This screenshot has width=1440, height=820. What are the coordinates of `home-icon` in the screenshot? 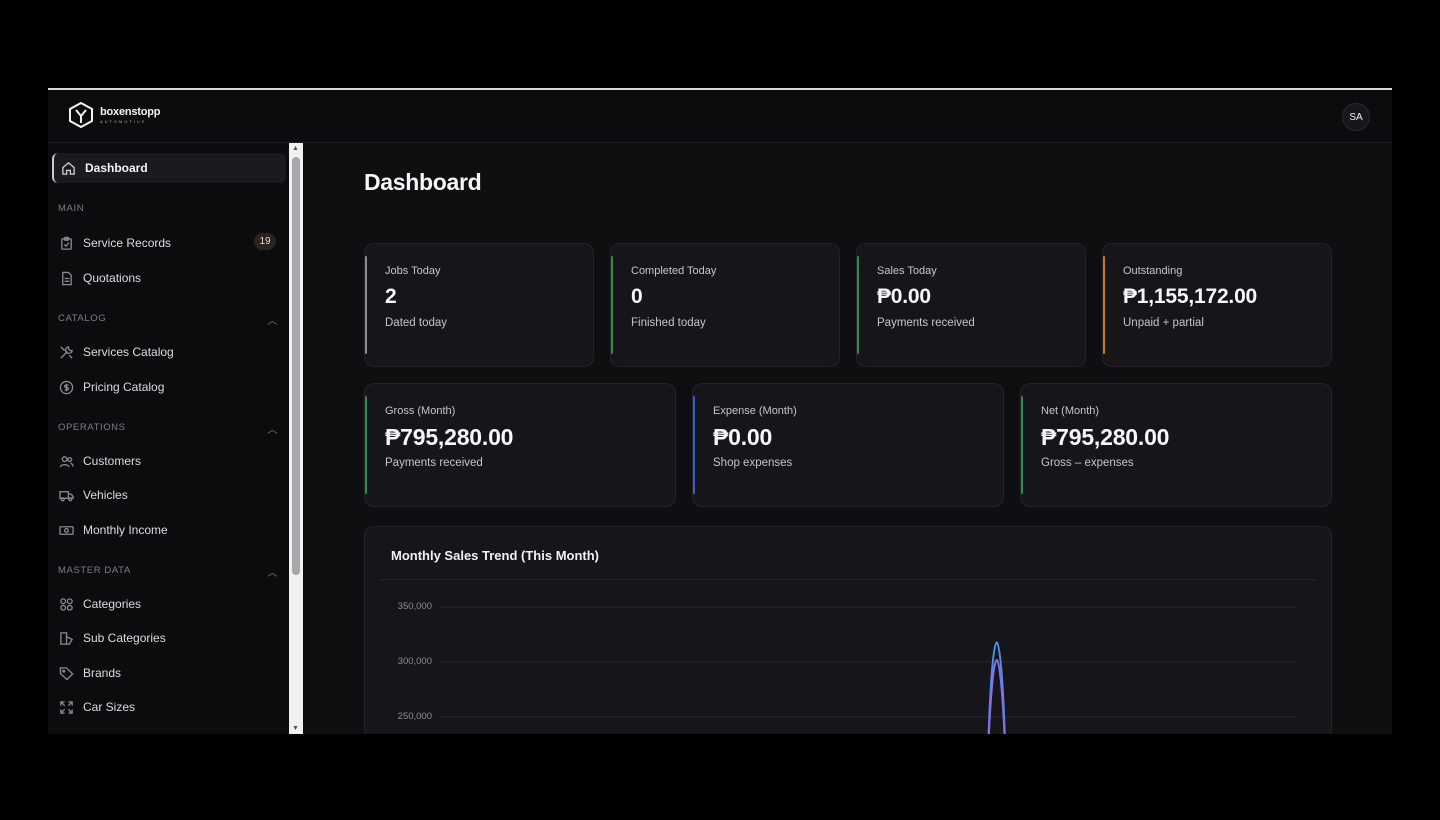 It's located at (68, 168).